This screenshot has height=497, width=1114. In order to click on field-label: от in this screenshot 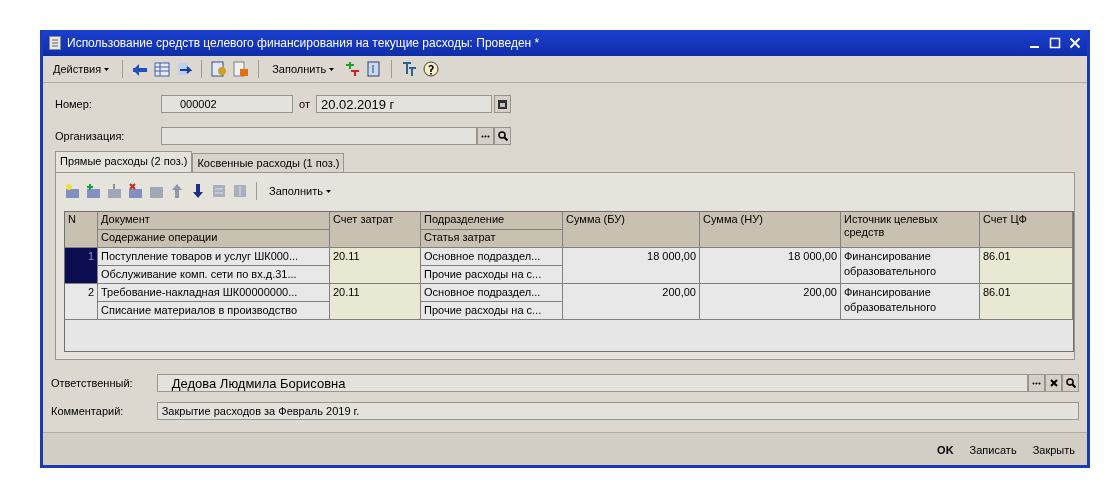, I will do `click(304, 104)`.